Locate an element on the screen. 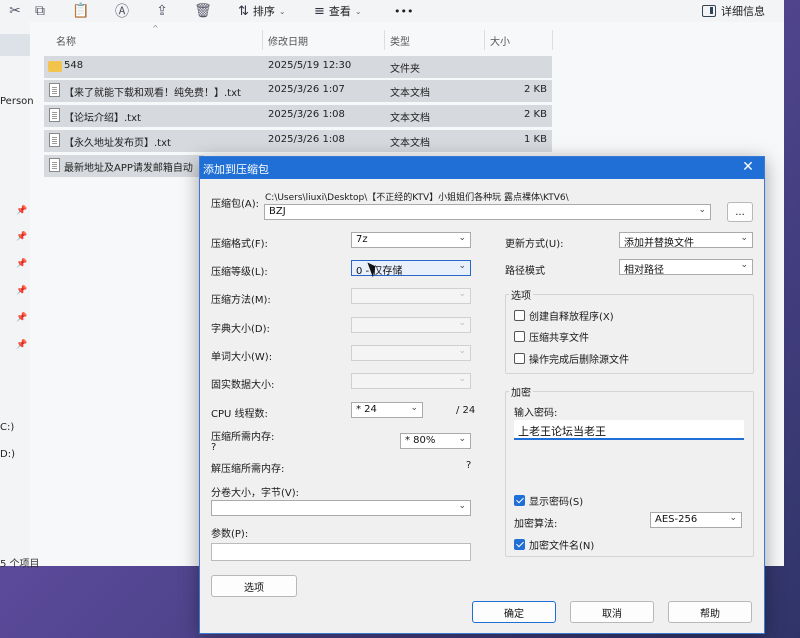 This screenshot has width=800, height=638. ok-button: 确定 is located at coordinates (514, 612).